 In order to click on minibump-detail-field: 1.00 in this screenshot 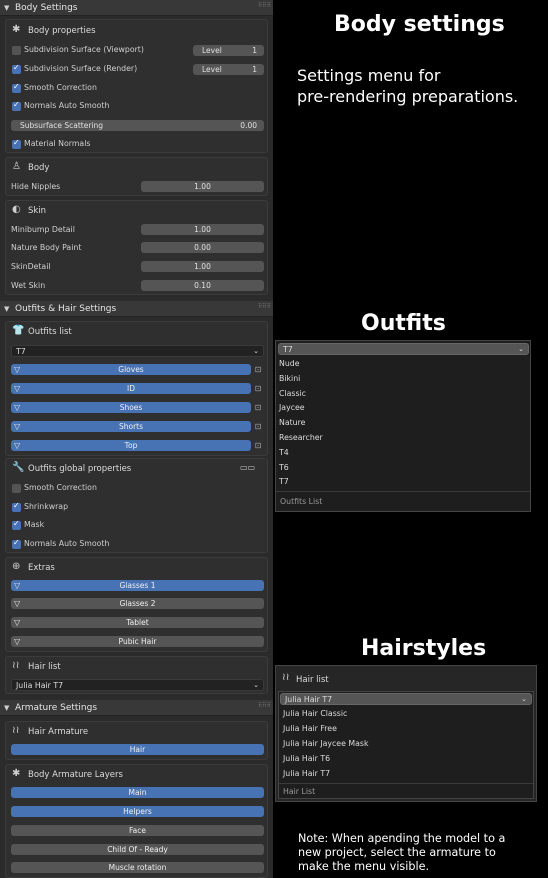, I will do `click(202, 229)`.